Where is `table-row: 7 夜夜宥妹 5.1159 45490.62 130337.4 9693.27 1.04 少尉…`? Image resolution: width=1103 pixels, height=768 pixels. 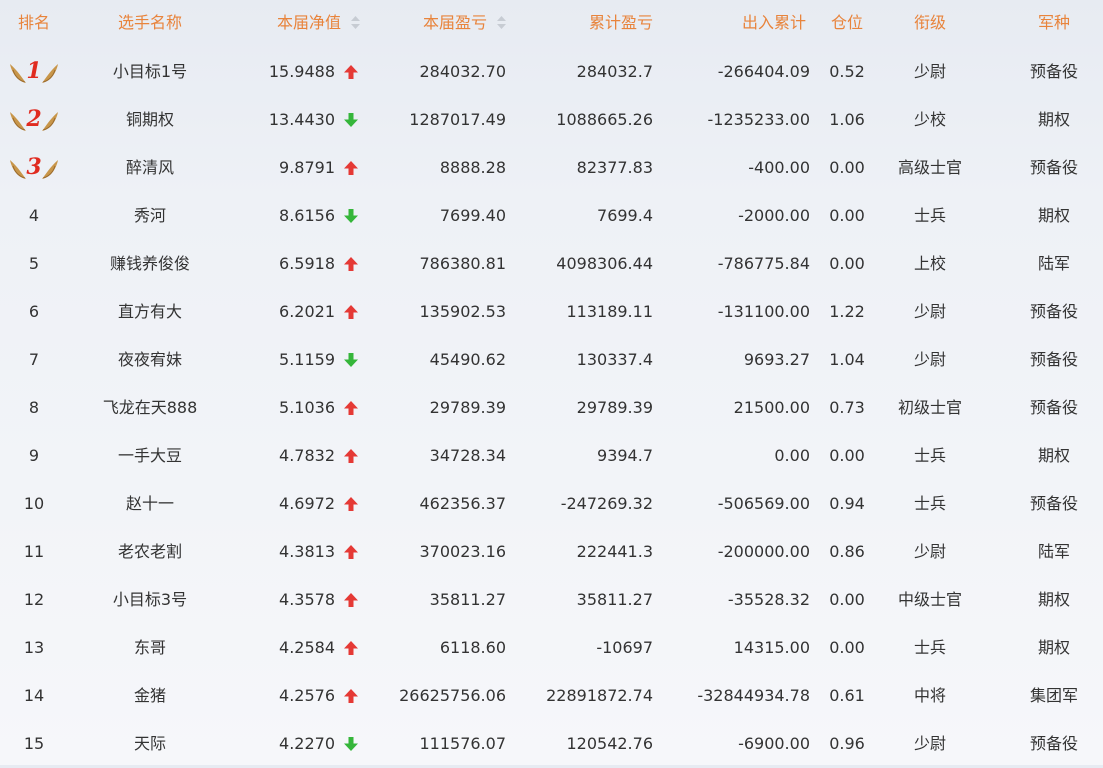 table-row: 7 夜夜宥妹 5.1159 45490.62 130337.4 9693.27 1.04 少尉… is located at coordinates (551, 360).